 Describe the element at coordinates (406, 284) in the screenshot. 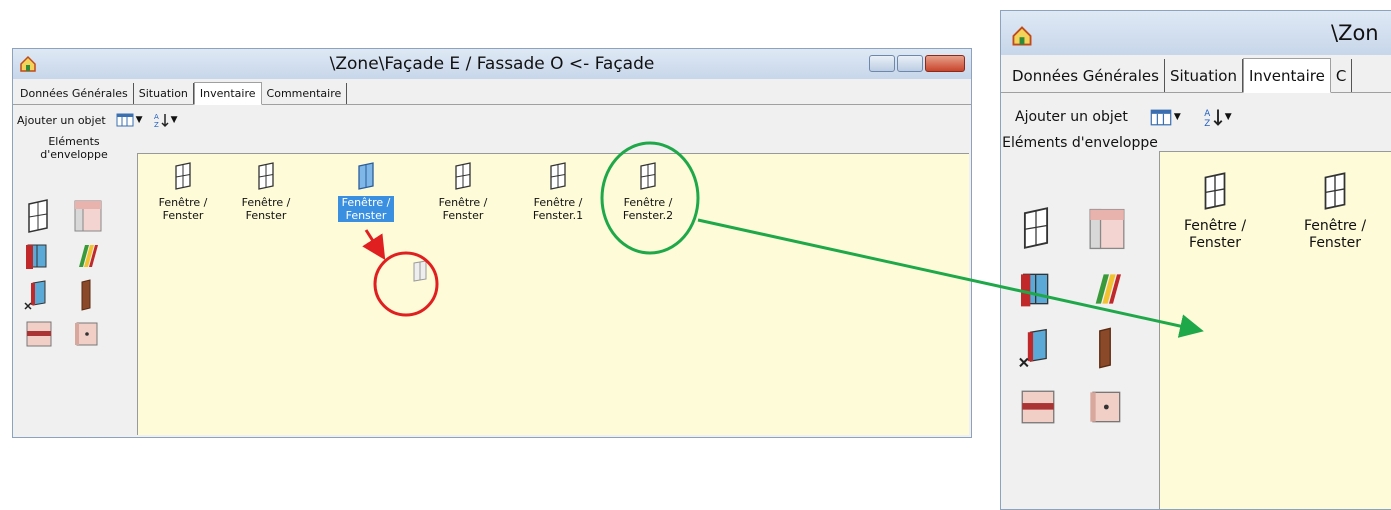

I see `red-circle` at that location.